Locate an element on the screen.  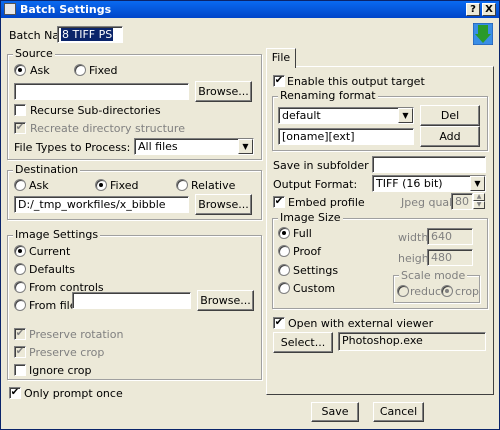
current-label: Current is located at coordinates (50, 251).